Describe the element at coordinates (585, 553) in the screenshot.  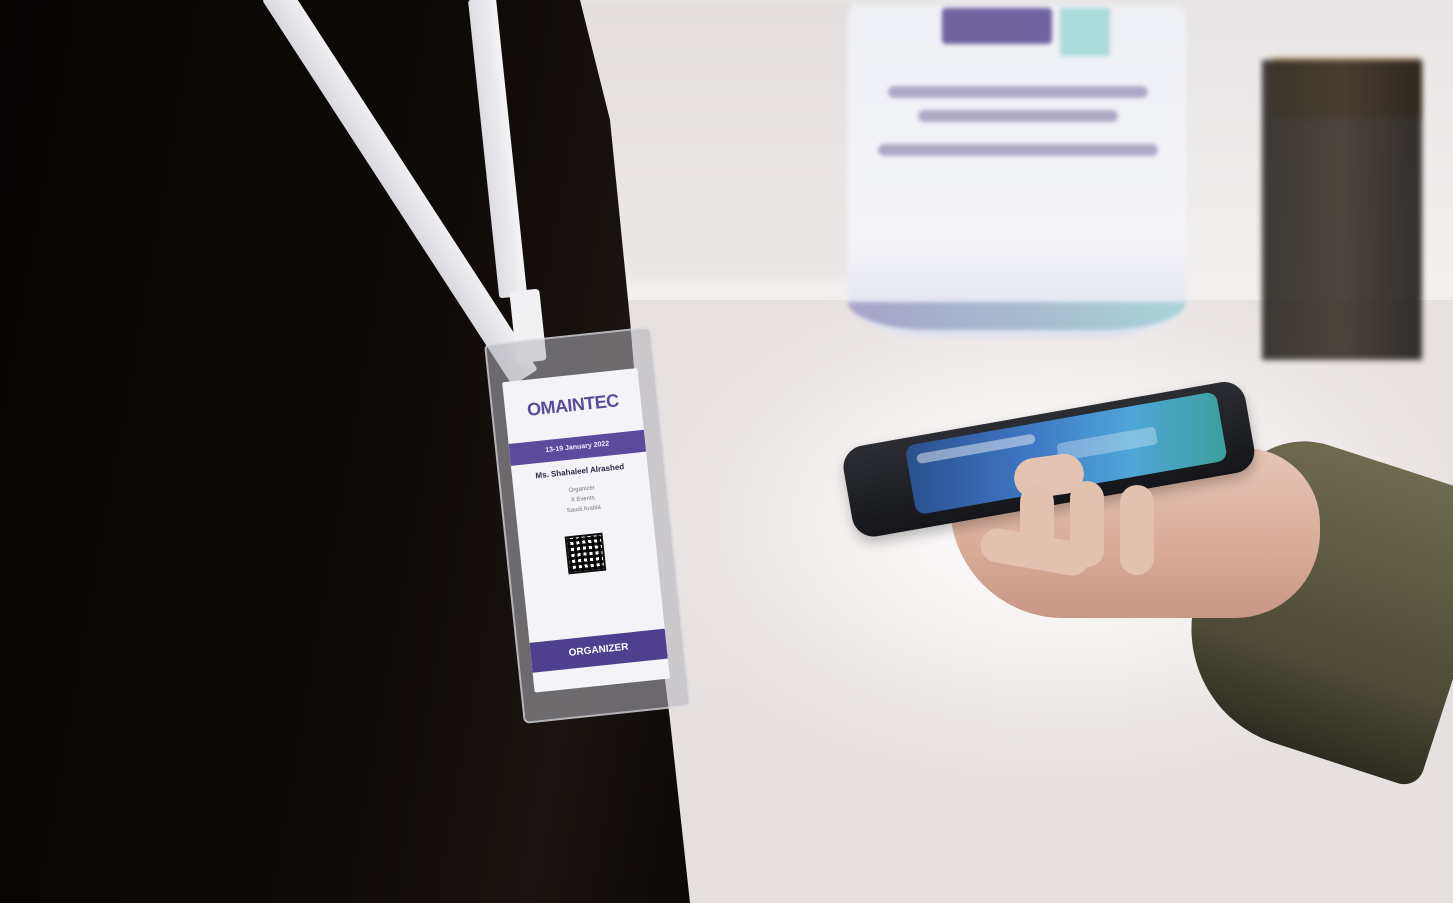
I see `qr-code` at that location.